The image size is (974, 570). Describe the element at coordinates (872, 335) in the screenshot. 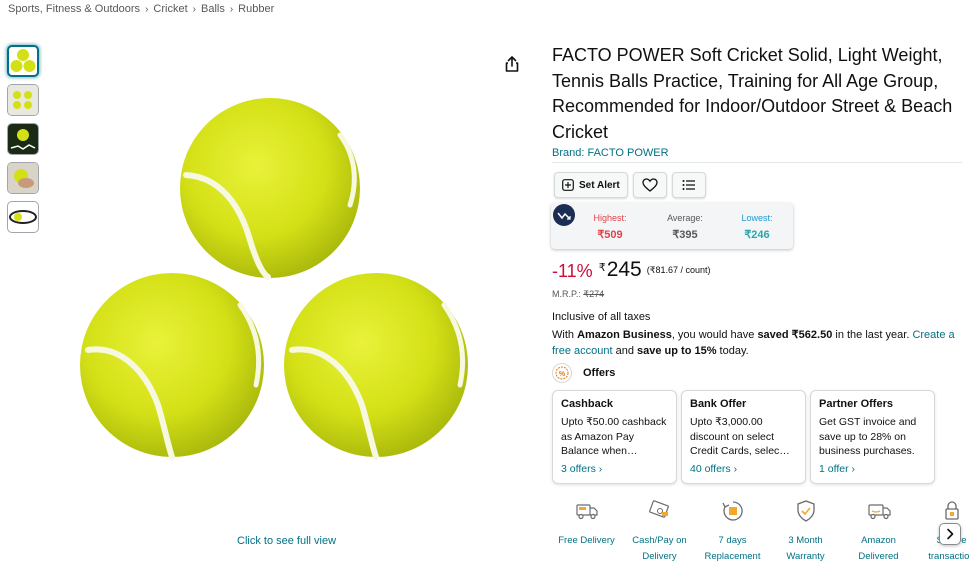

I see `biz-text-3: in the last year.` at that location.